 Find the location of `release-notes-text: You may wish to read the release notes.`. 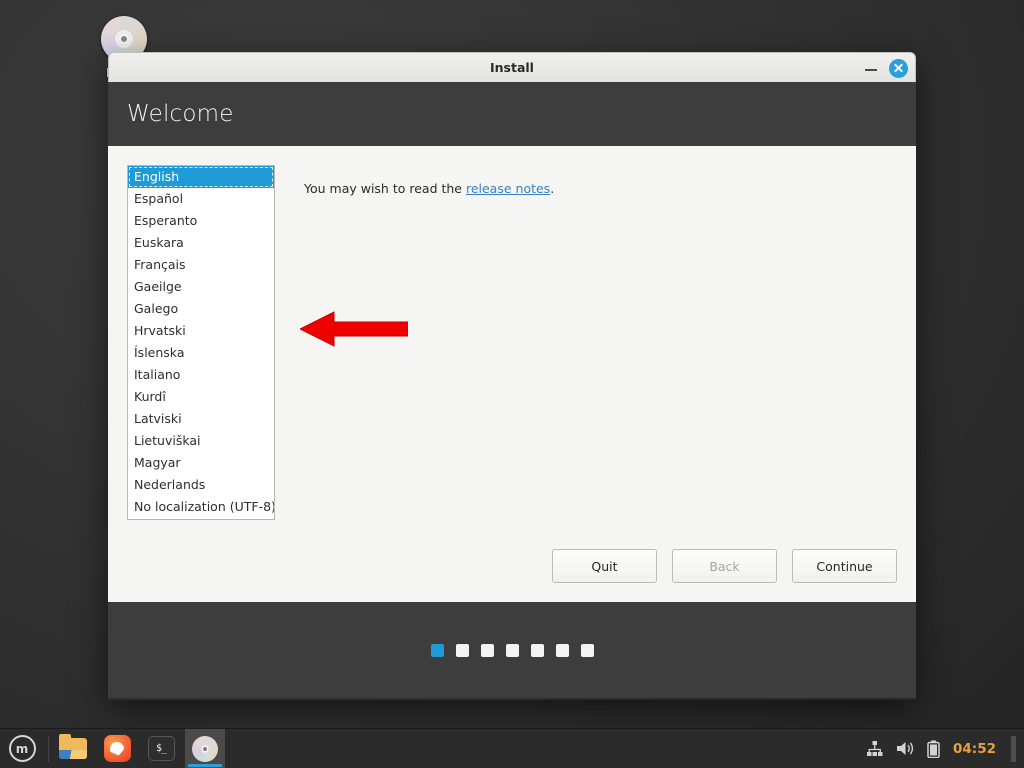

release-notes-text: You may wish to read the release notes. is located at coordinates (610, 188).